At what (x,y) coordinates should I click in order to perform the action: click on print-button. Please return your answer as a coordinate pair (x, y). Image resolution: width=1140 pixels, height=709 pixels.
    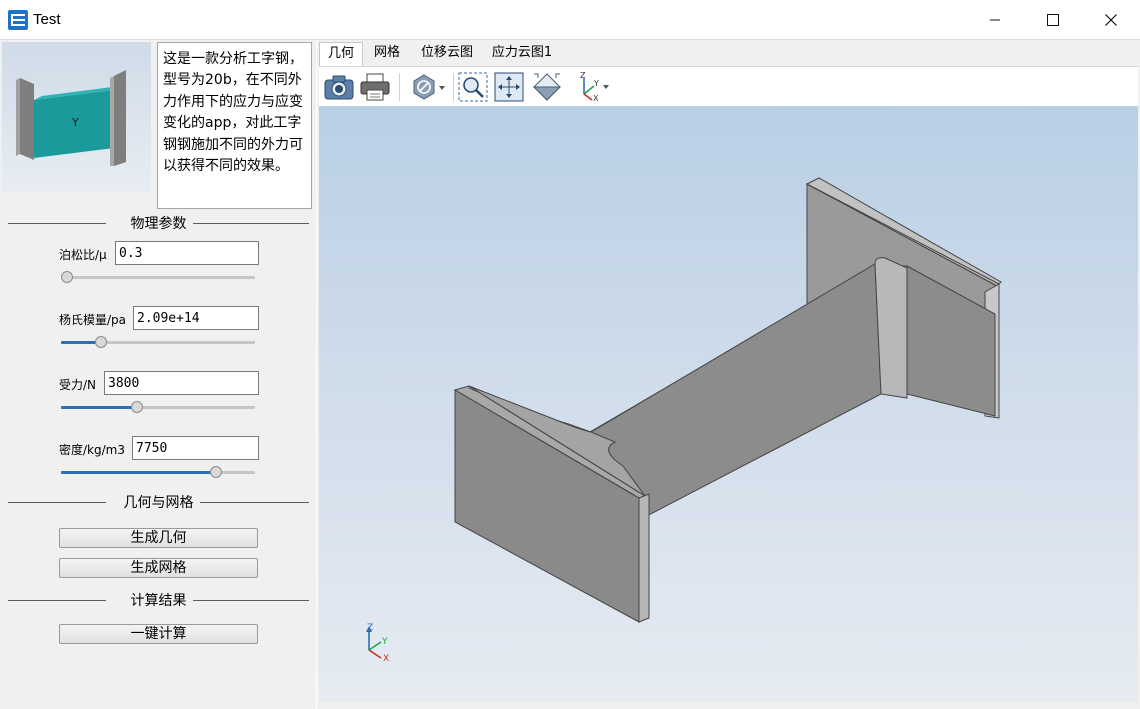
    Looking at the image, I should click on (375, 87).